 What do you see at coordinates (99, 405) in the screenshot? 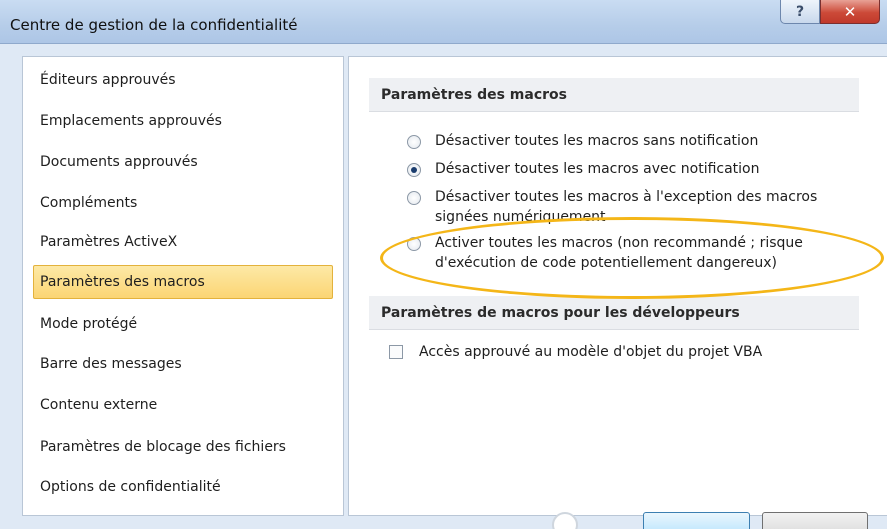
I see `sidebar-item-label: Contenu externe` at bounding box center [99, 405].